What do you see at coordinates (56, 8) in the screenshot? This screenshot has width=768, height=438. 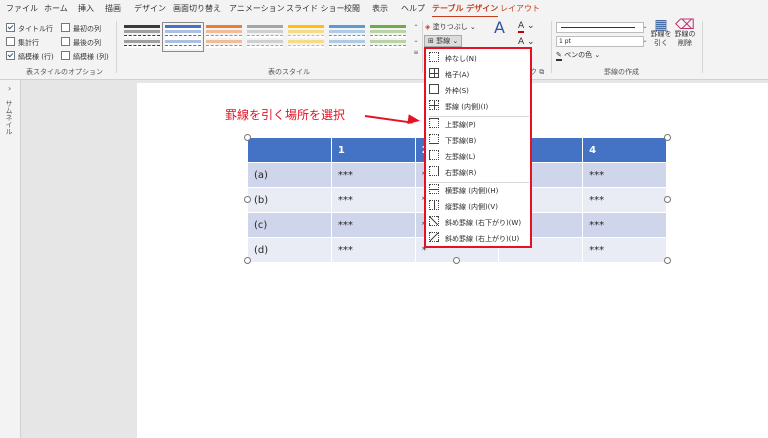 I see `tab-home: ホーム` at bounding box center [56, 8].